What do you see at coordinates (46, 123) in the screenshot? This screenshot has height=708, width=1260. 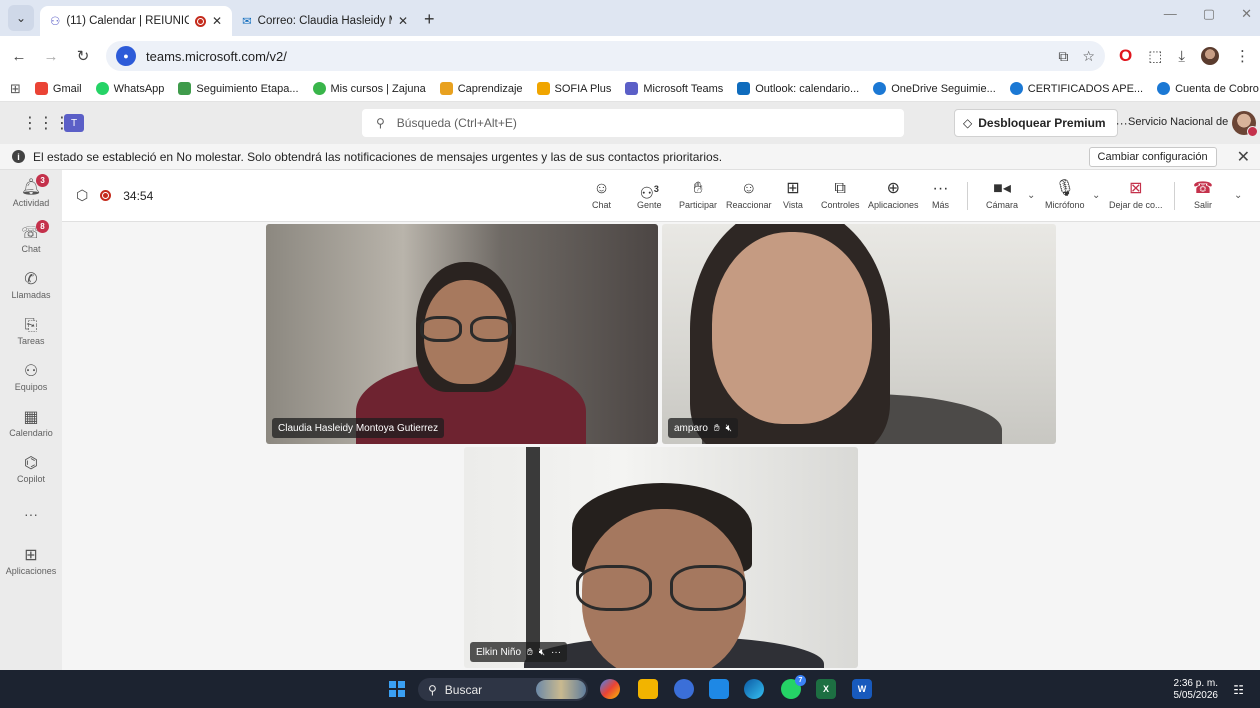 I see `app-launcher-icon: ⋮⋮⋮` at bounding box center [46, 123].